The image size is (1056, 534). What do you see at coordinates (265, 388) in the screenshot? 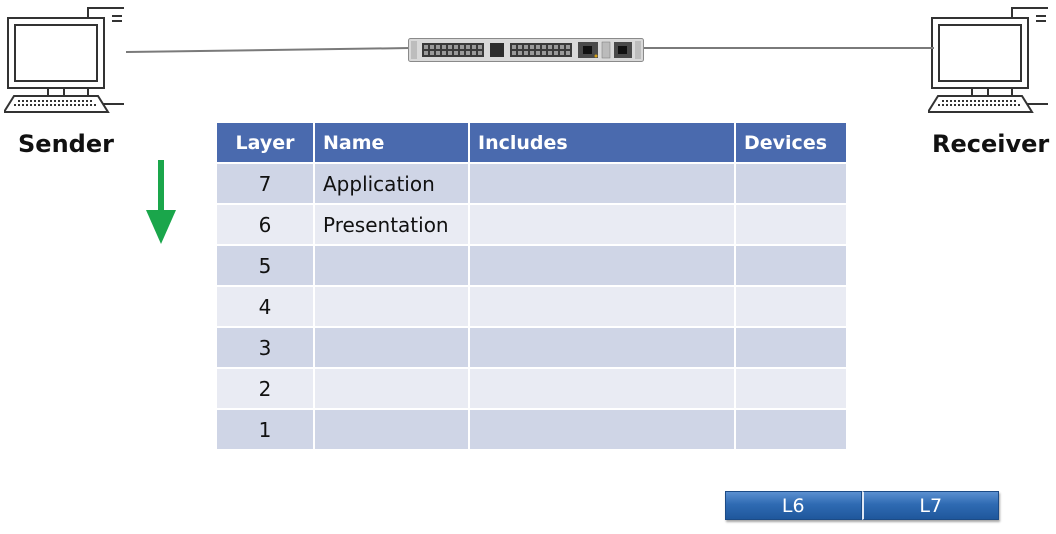
I see `layer-number: 2` at bounding box center [265, 388].